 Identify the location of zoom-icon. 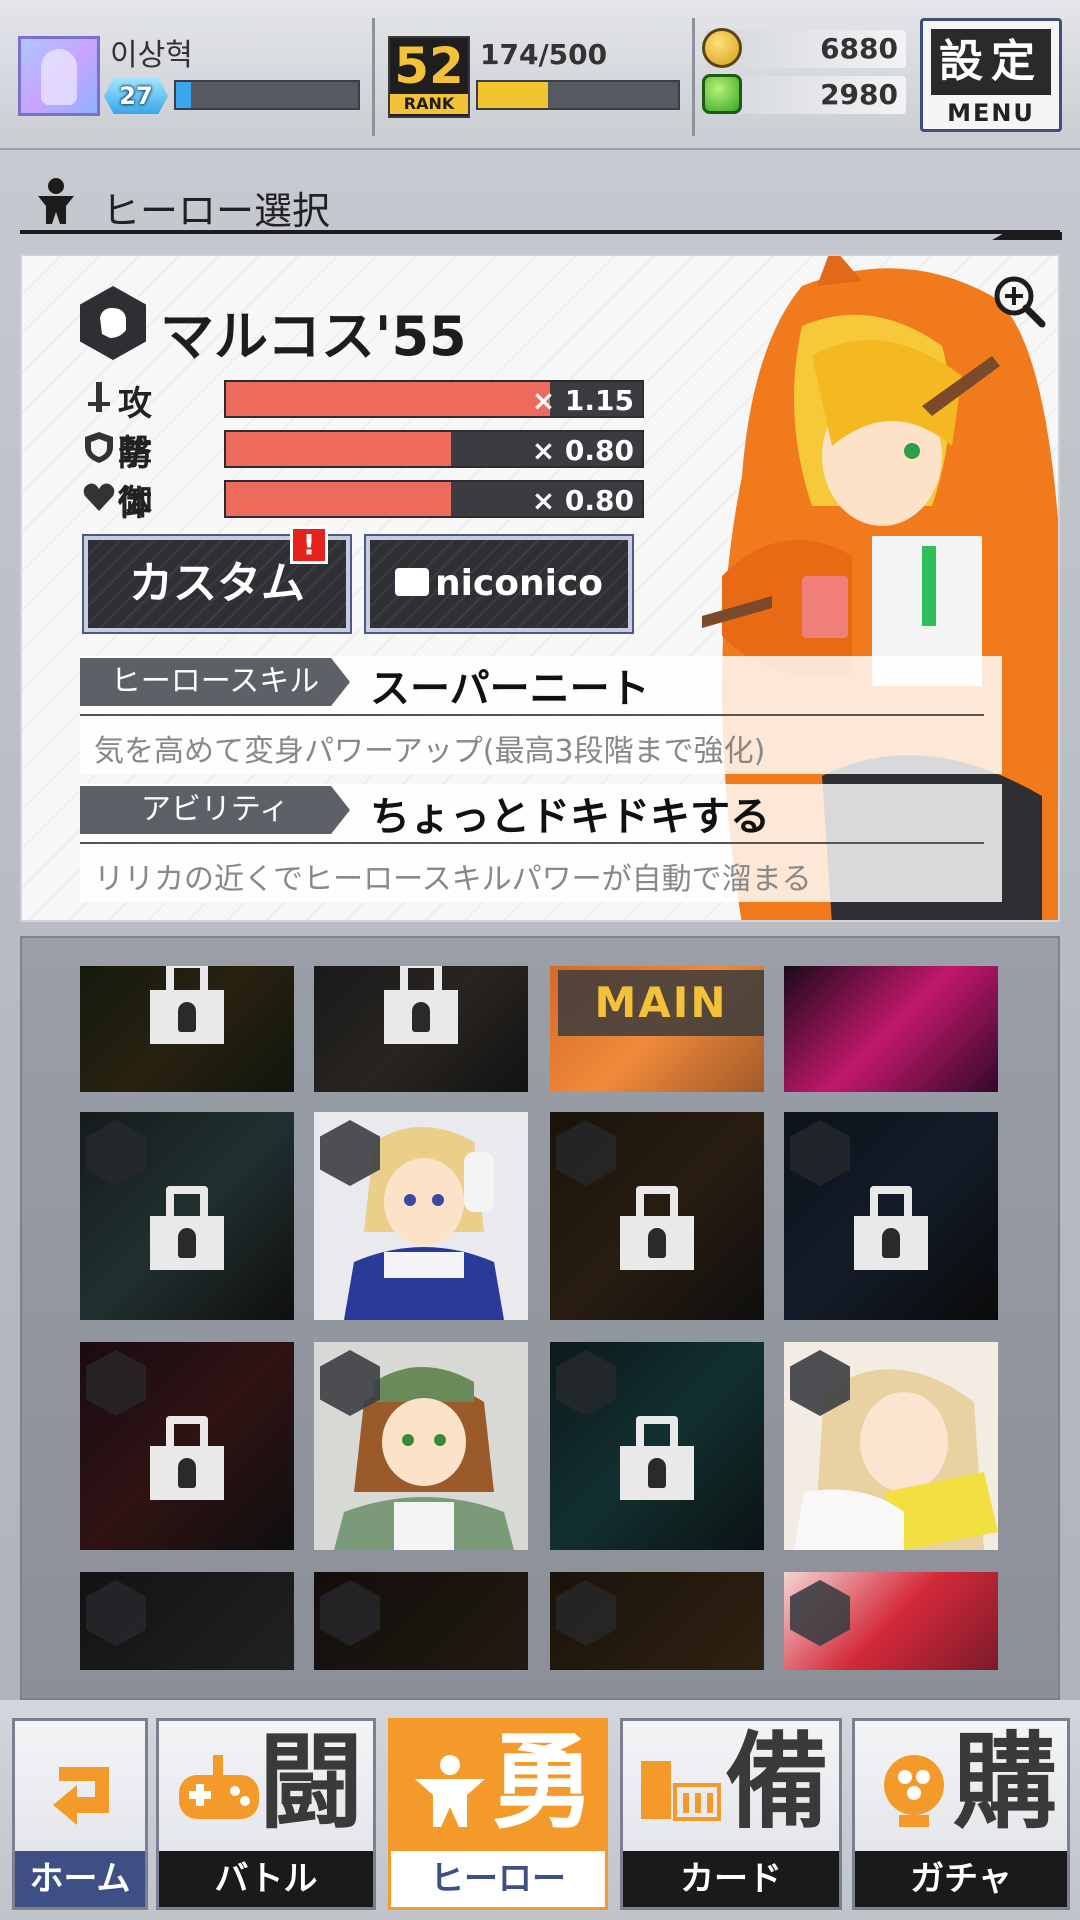
(1020, 302).